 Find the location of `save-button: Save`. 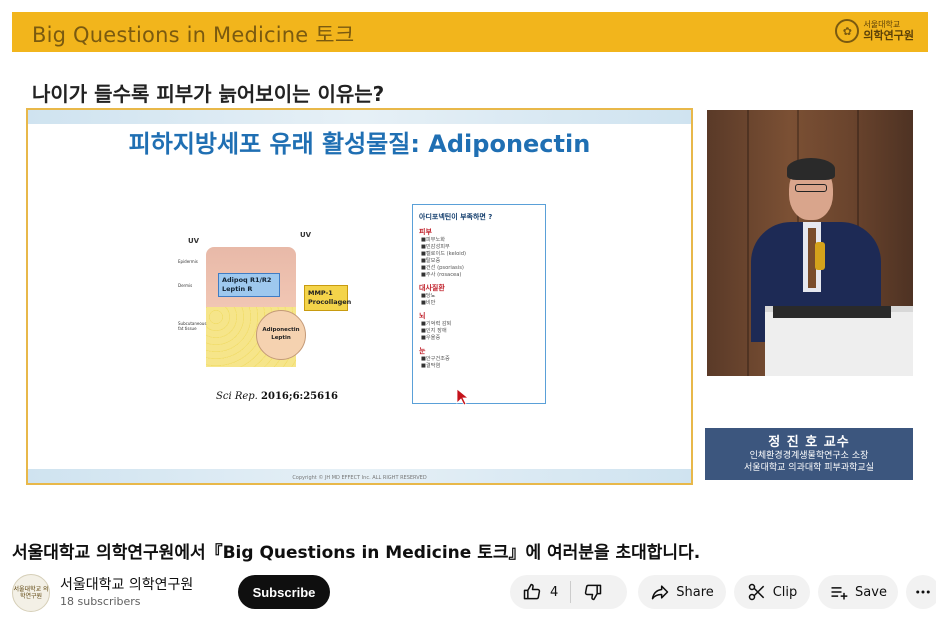

save-button: Save is located at coordinates (858, 592).